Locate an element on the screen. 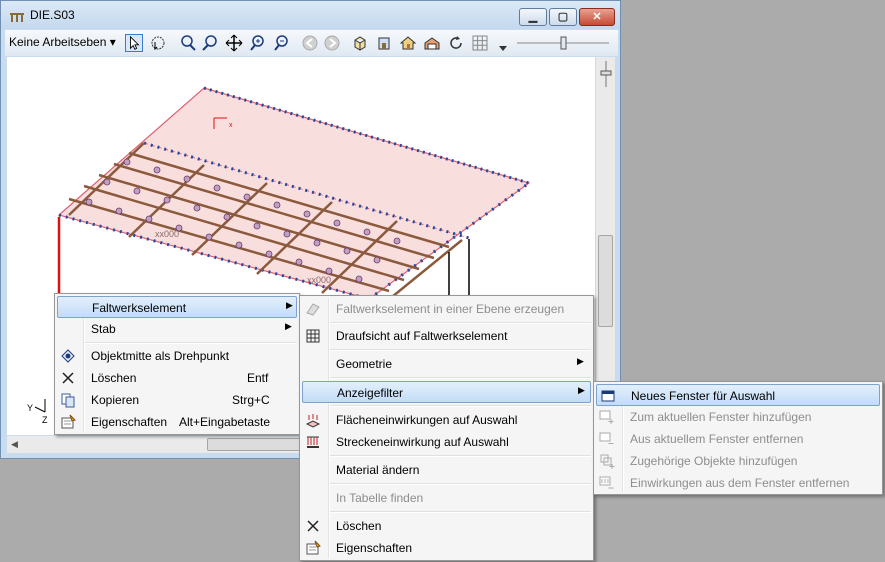 This screenshot has height=562, width=885. menu-item-objektmitte: Objektmitte als Drehpunkt is located at coordinates (177, 356).